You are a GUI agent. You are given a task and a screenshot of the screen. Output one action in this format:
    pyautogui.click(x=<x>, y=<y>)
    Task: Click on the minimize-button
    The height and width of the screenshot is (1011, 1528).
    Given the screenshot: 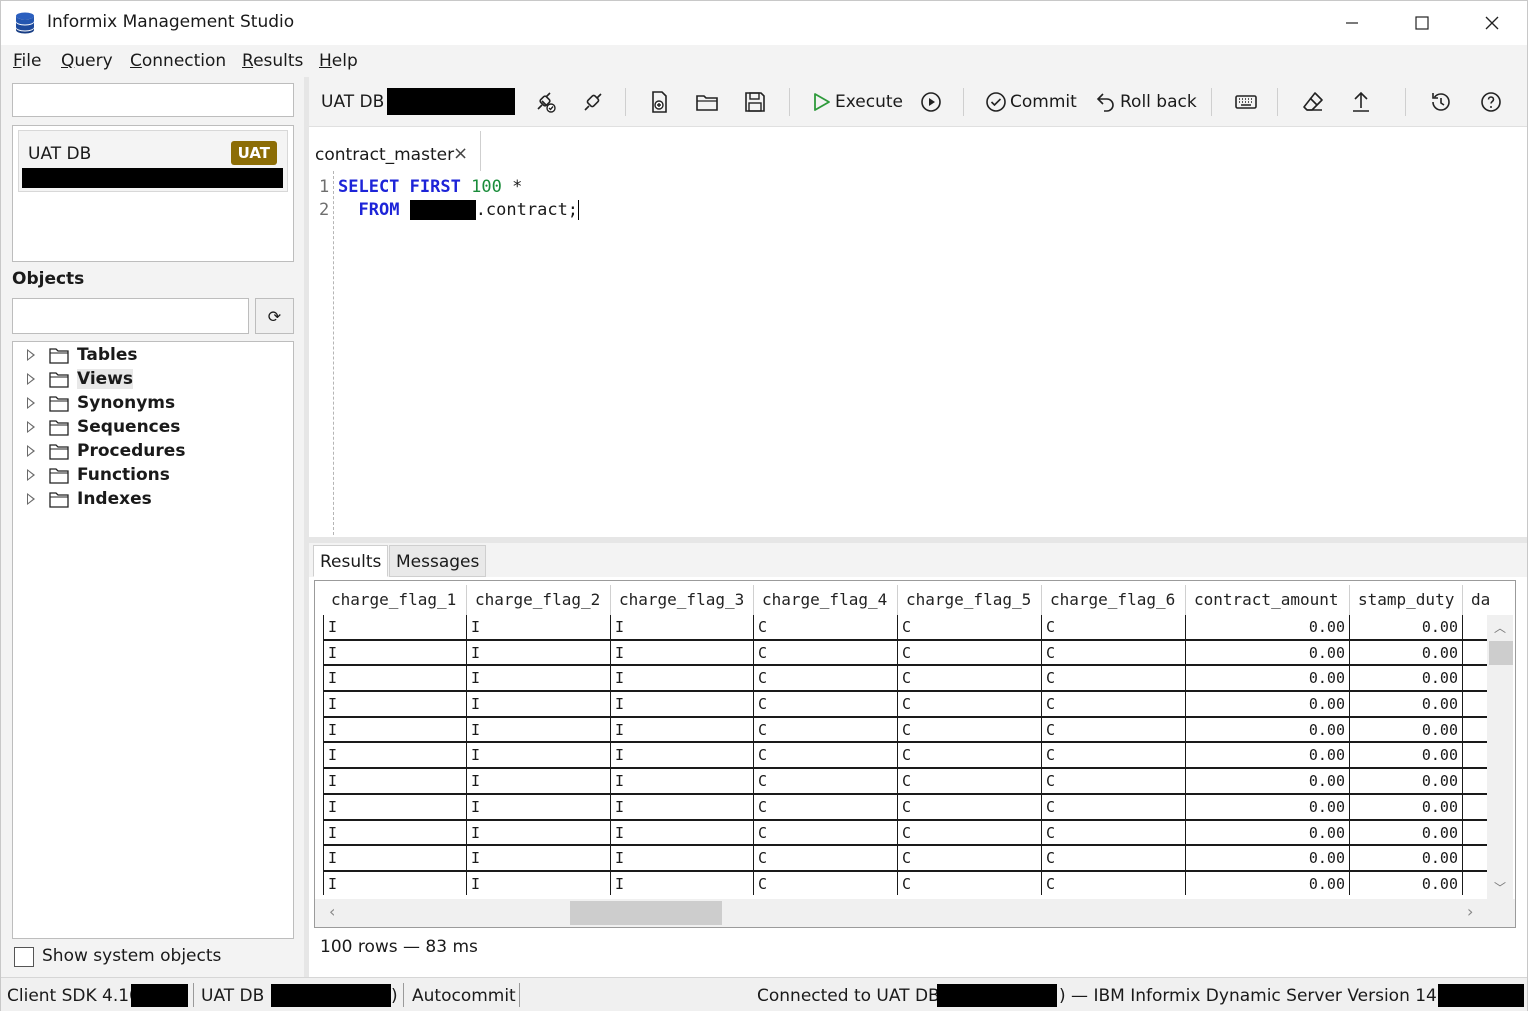 What is the action you would take?
    pyautogui.click(x=1352, y=23)
    